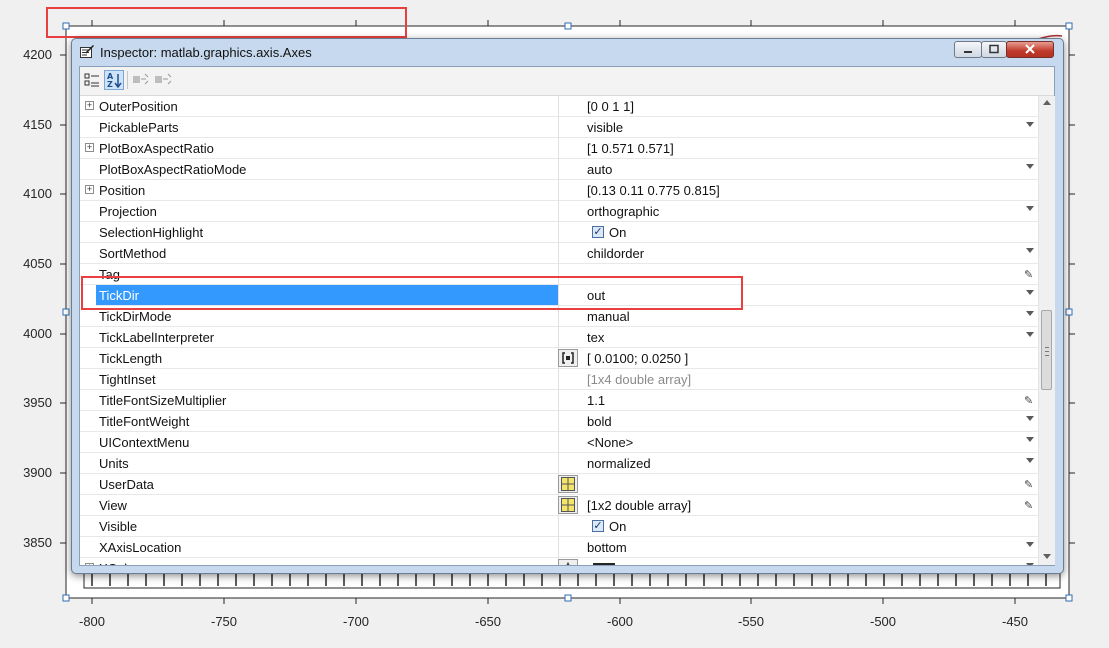 The image size is (1109, 648). I want to click on property-value-cell: orthographic, so click(798, 211).